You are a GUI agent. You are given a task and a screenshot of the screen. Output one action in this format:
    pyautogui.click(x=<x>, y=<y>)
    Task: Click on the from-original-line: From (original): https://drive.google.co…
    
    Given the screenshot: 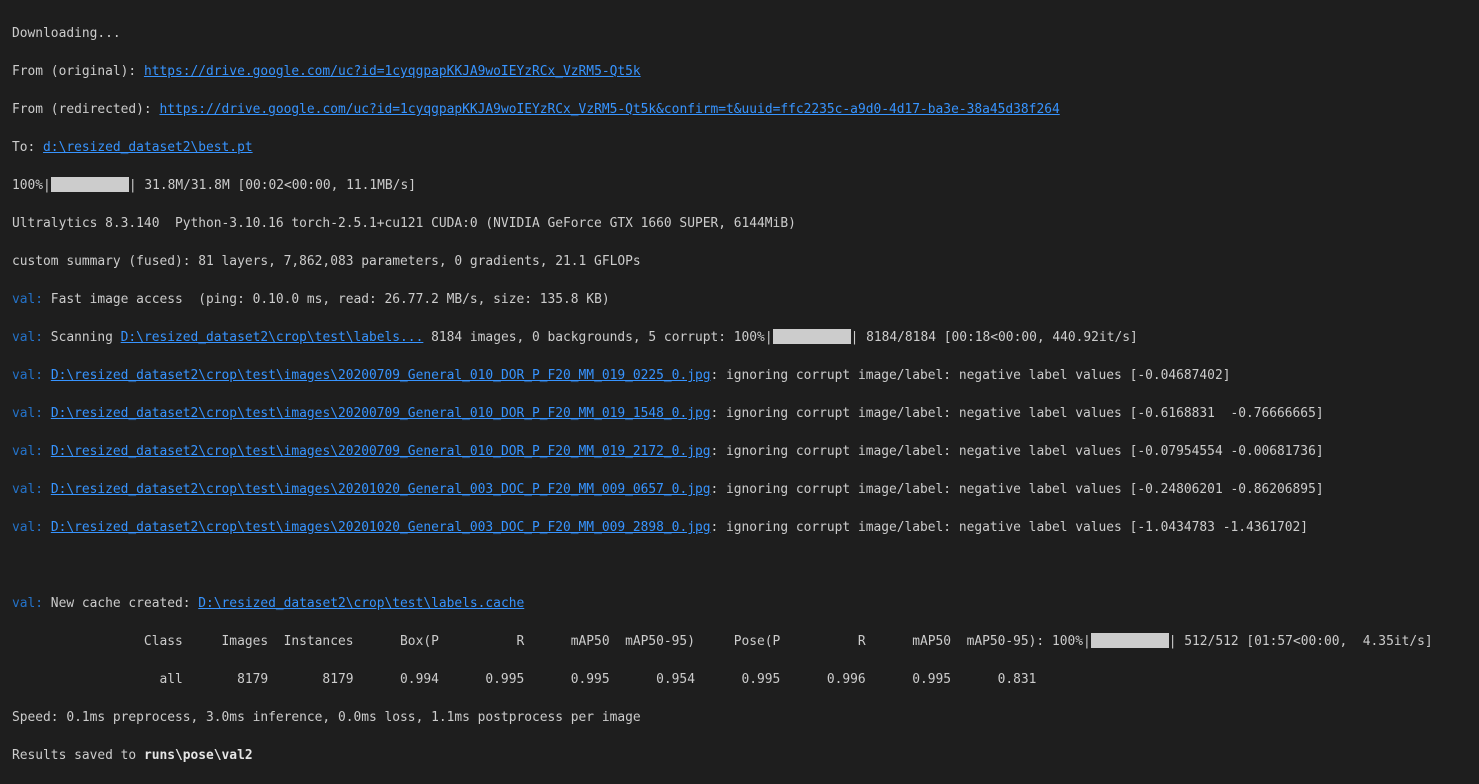 What is the action you would take?
    pyautogui.click(x=722, y=71)
    